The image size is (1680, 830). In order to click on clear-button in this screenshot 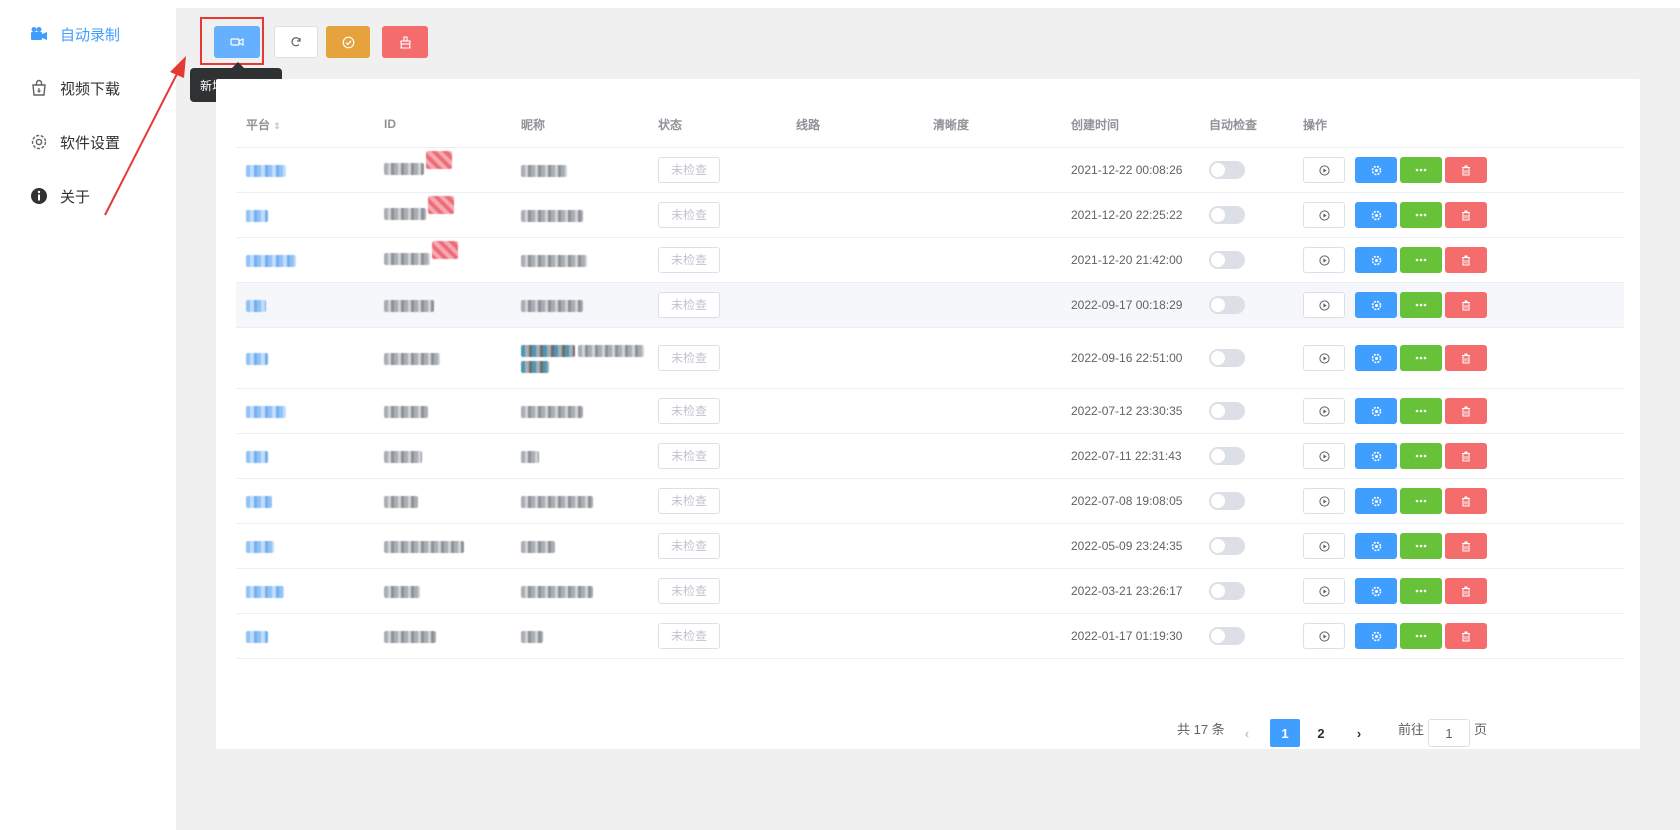, I will do `click(405, 42)`.